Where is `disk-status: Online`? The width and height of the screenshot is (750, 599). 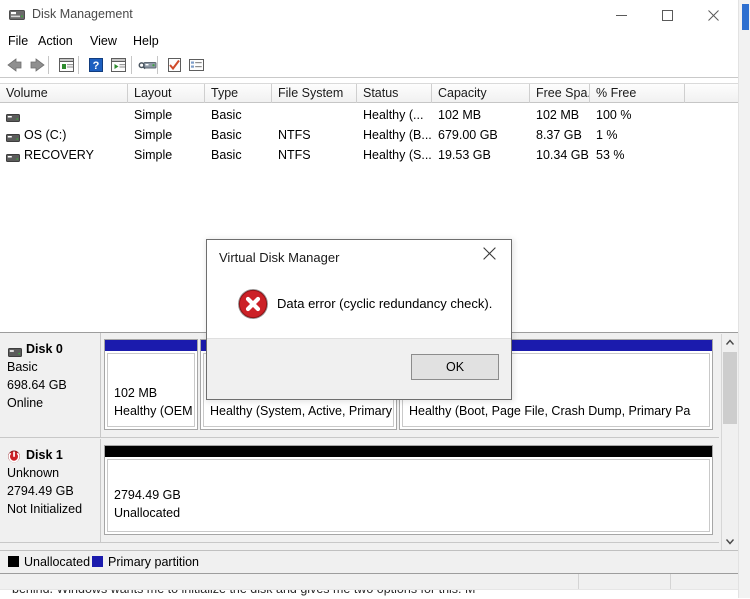
disk-status: Online is located at coordinates (25, 403).